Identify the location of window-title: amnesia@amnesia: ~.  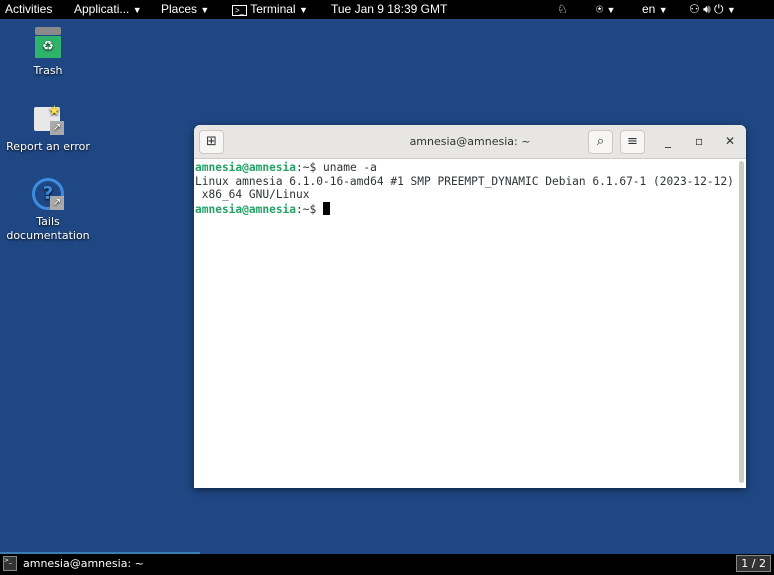
(470, 141).